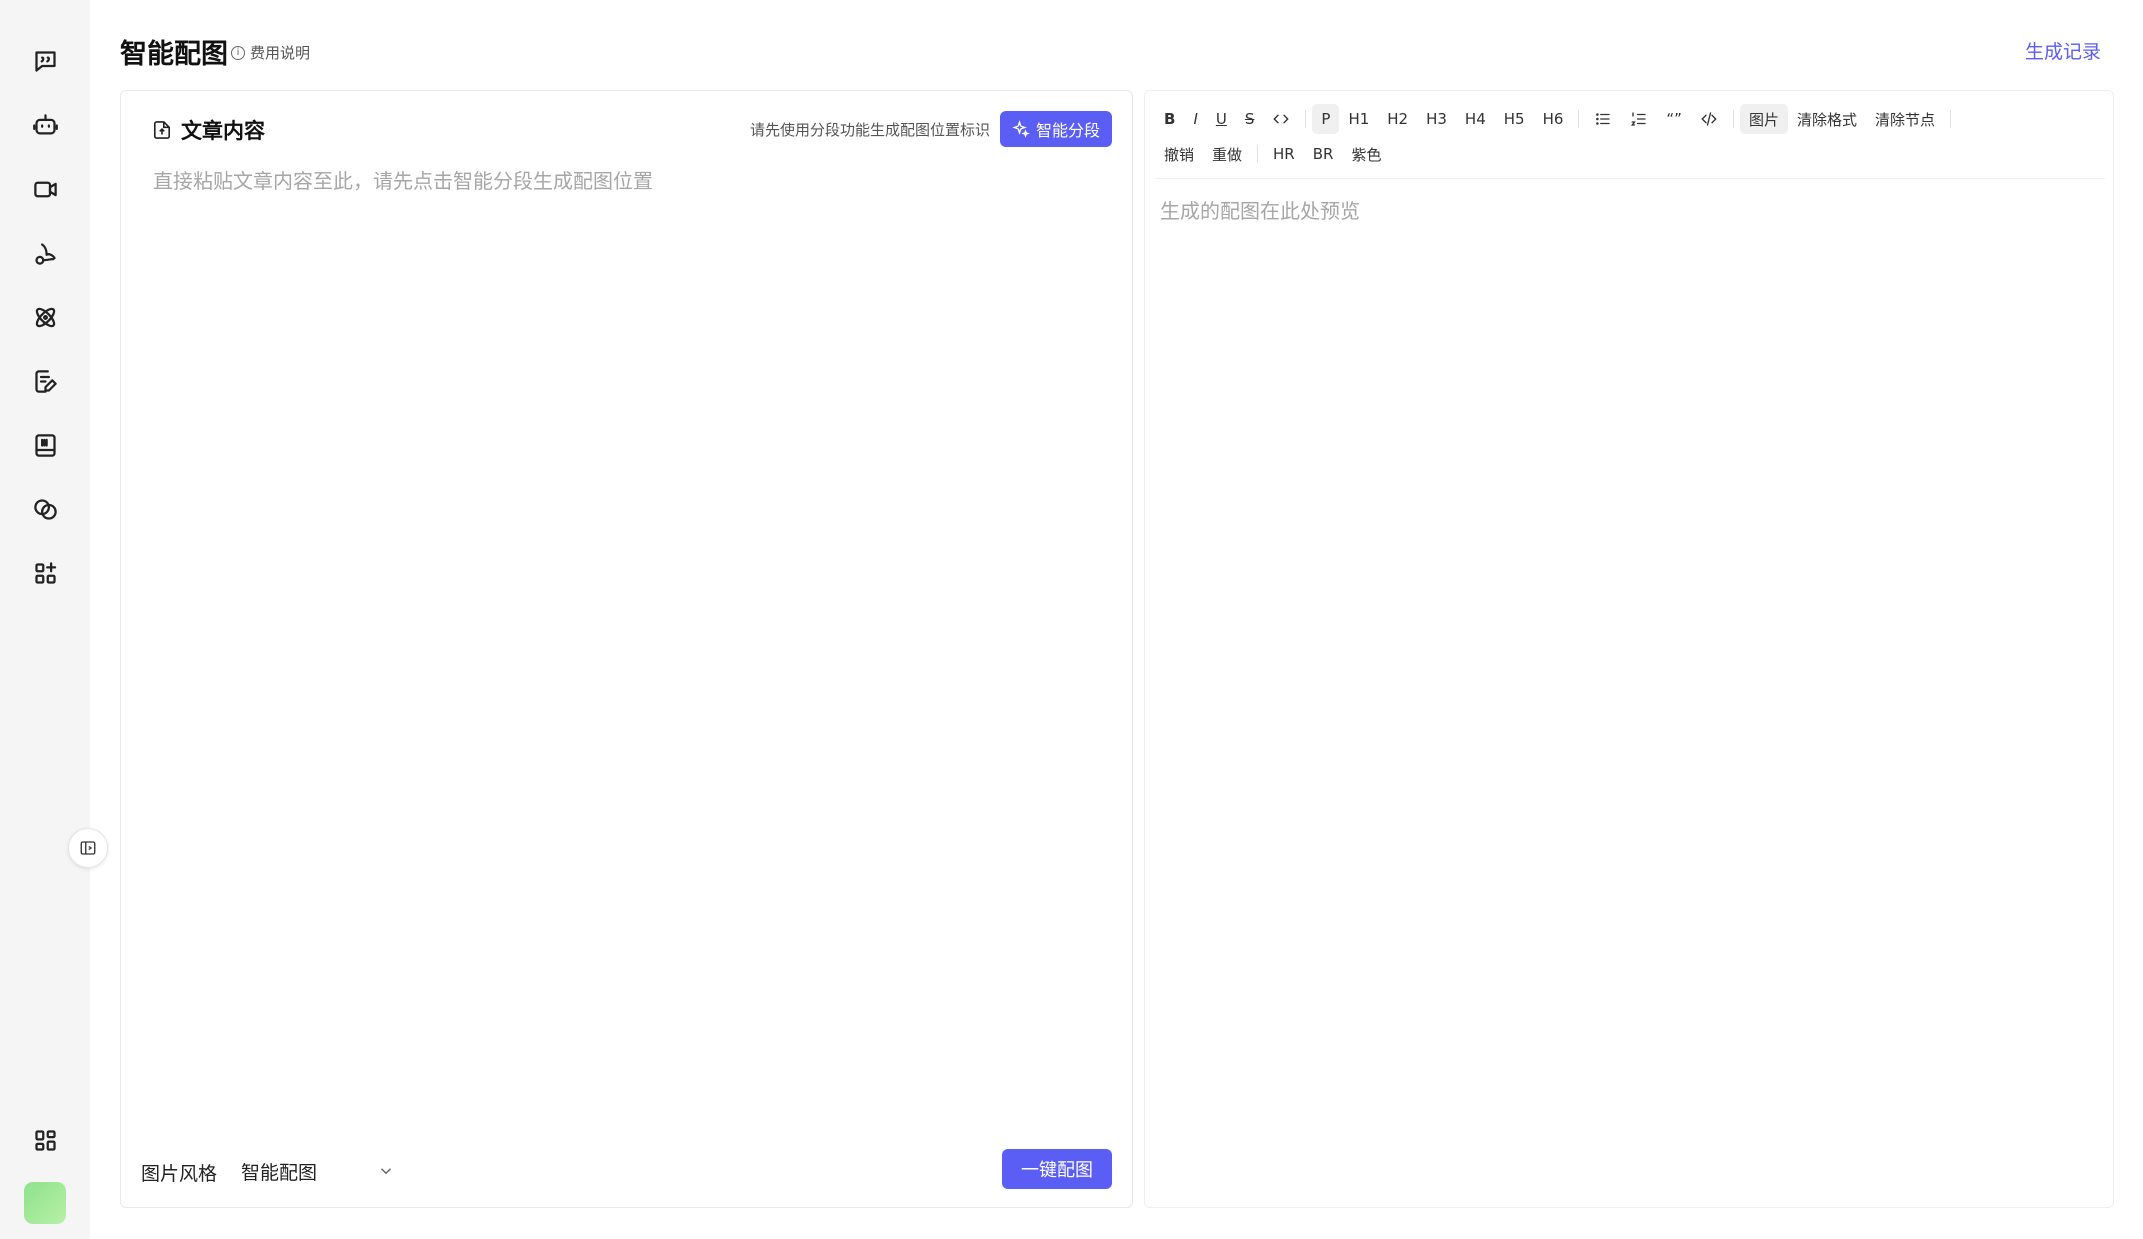 This screenshot has width=2143, height=1239. Describe the element at coordinates (1195, 119) in the screenshot. I see `italic-button: I` at that location.